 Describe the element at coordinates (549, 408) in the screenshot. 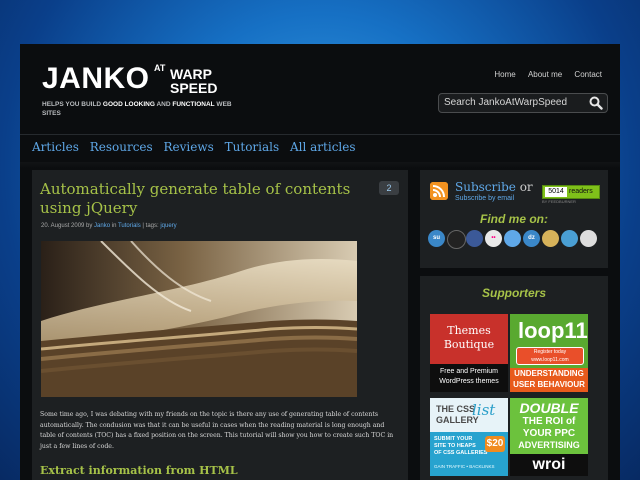

I see `ad4-text: DOUBLE` at that location.